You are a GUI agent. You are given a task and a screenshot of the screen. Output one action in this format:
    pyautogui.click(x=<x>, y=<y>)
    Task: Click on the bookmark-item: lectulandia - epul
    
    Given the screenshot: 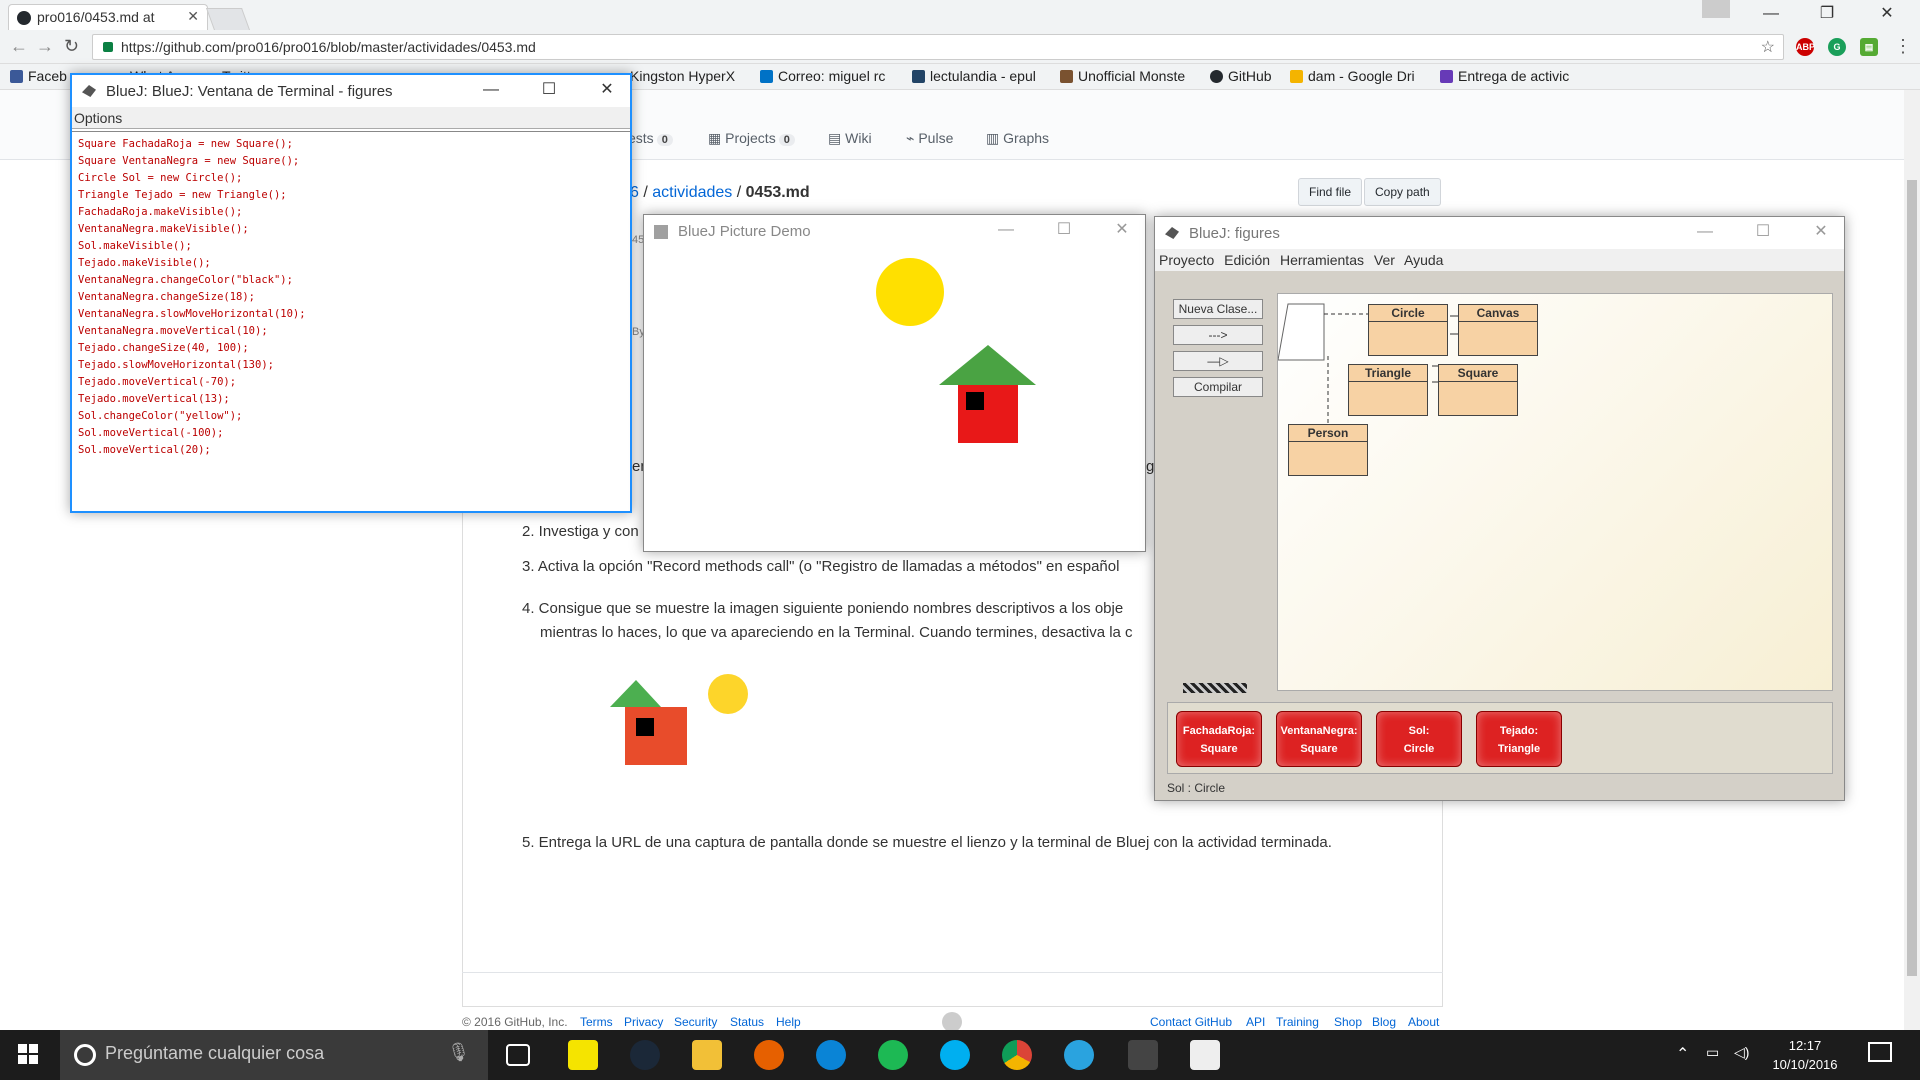 What is the action you would take?
    pyautogui.click(x=974, y=76)
    